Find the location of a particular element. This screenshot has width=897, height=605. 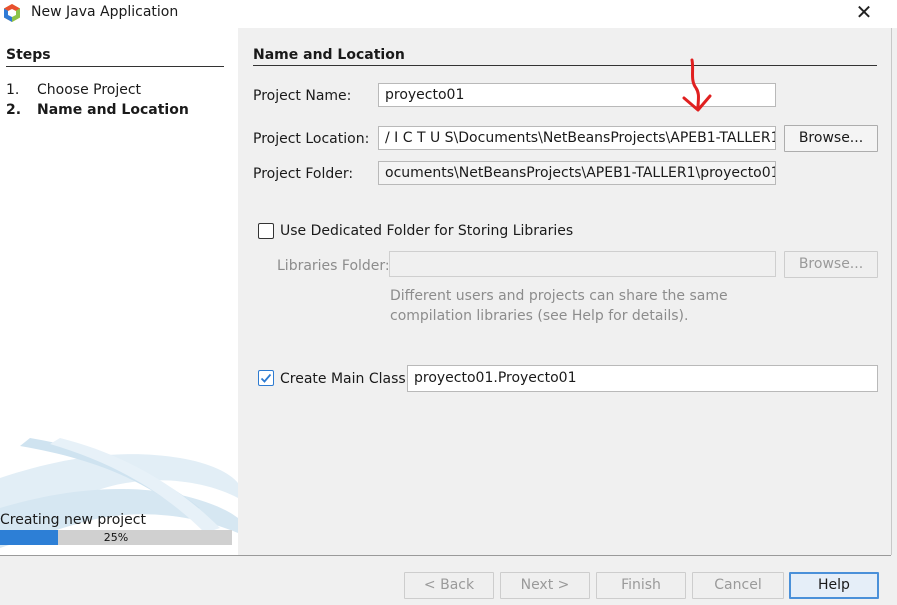

title-bar: New Java Application ✕ is located at coordinates (448, 14).